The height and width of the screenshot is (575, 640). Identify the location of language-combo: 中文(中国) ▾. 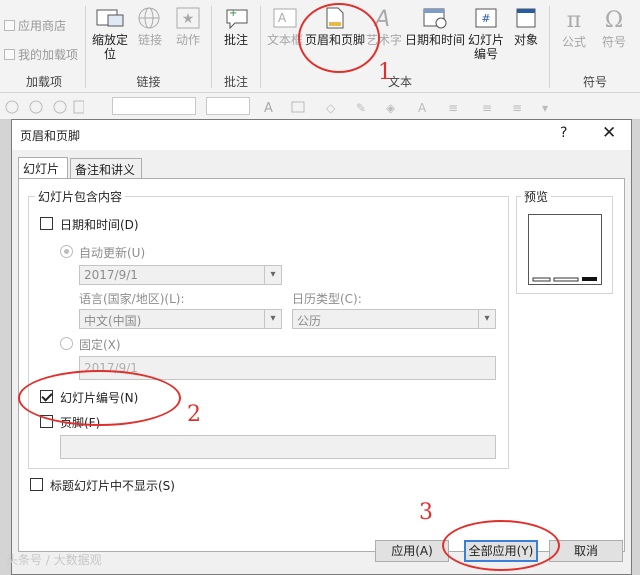
(180, 319).